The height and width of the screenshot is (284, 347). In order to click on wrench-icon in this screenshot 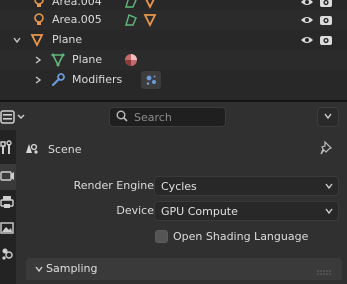, I will do `click(58, 80)`.